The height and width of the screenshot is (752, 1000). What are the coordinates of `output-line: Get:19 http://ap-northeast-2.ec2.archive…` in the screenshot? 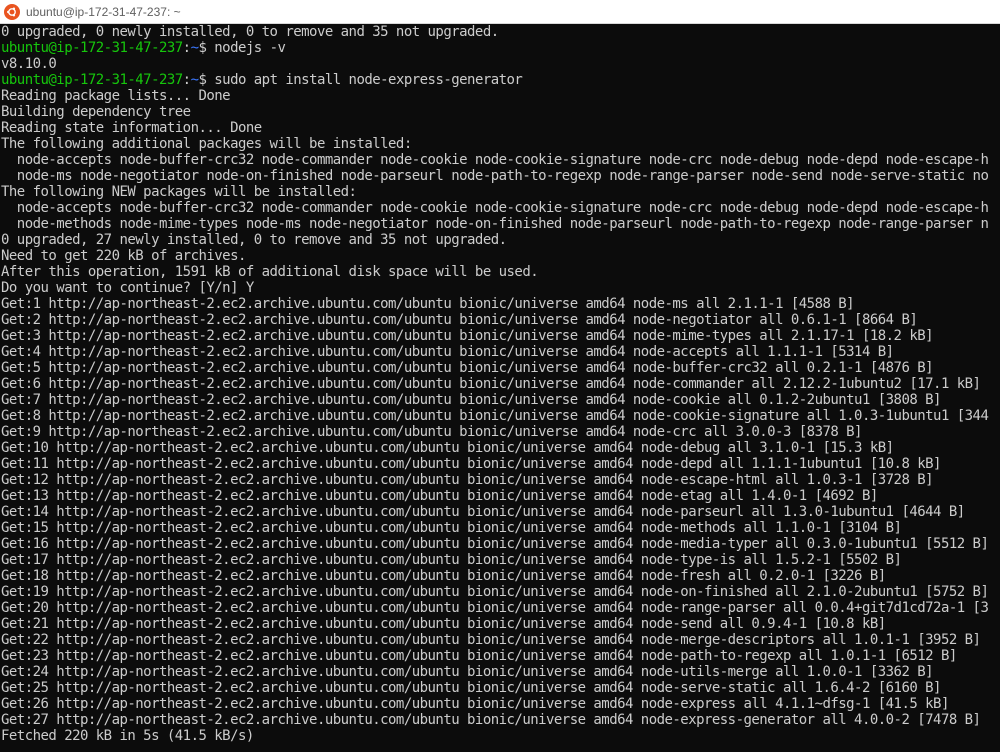 It's located at (495, 592).